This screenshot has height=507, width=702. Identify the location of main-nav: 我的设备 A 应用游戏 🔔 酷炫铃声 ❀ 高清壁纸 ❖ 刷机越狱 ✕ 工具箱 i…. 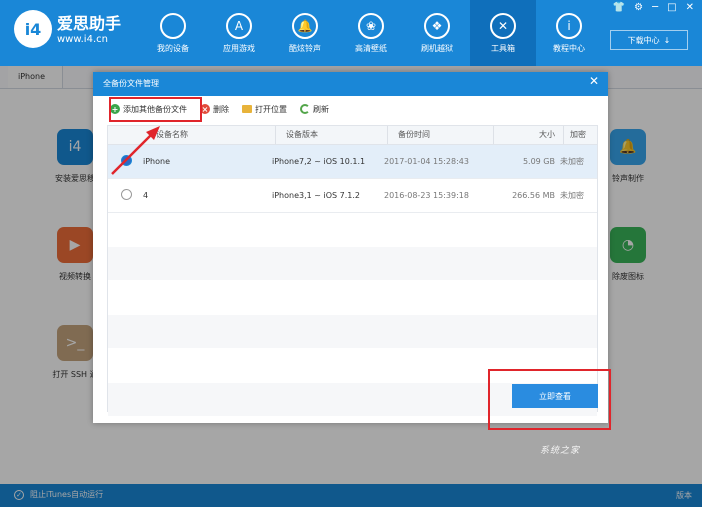
(371, 33).